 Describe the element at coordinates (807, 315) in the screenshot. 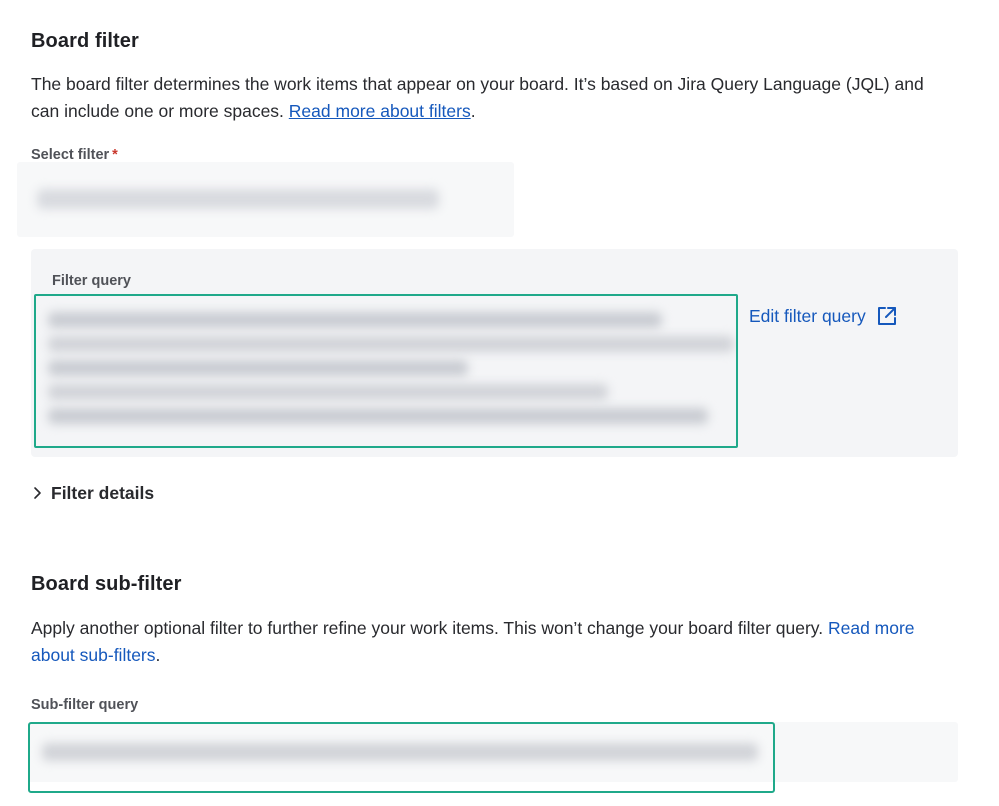

I see `edit-filter-query-label: Edit filter query` at that location.